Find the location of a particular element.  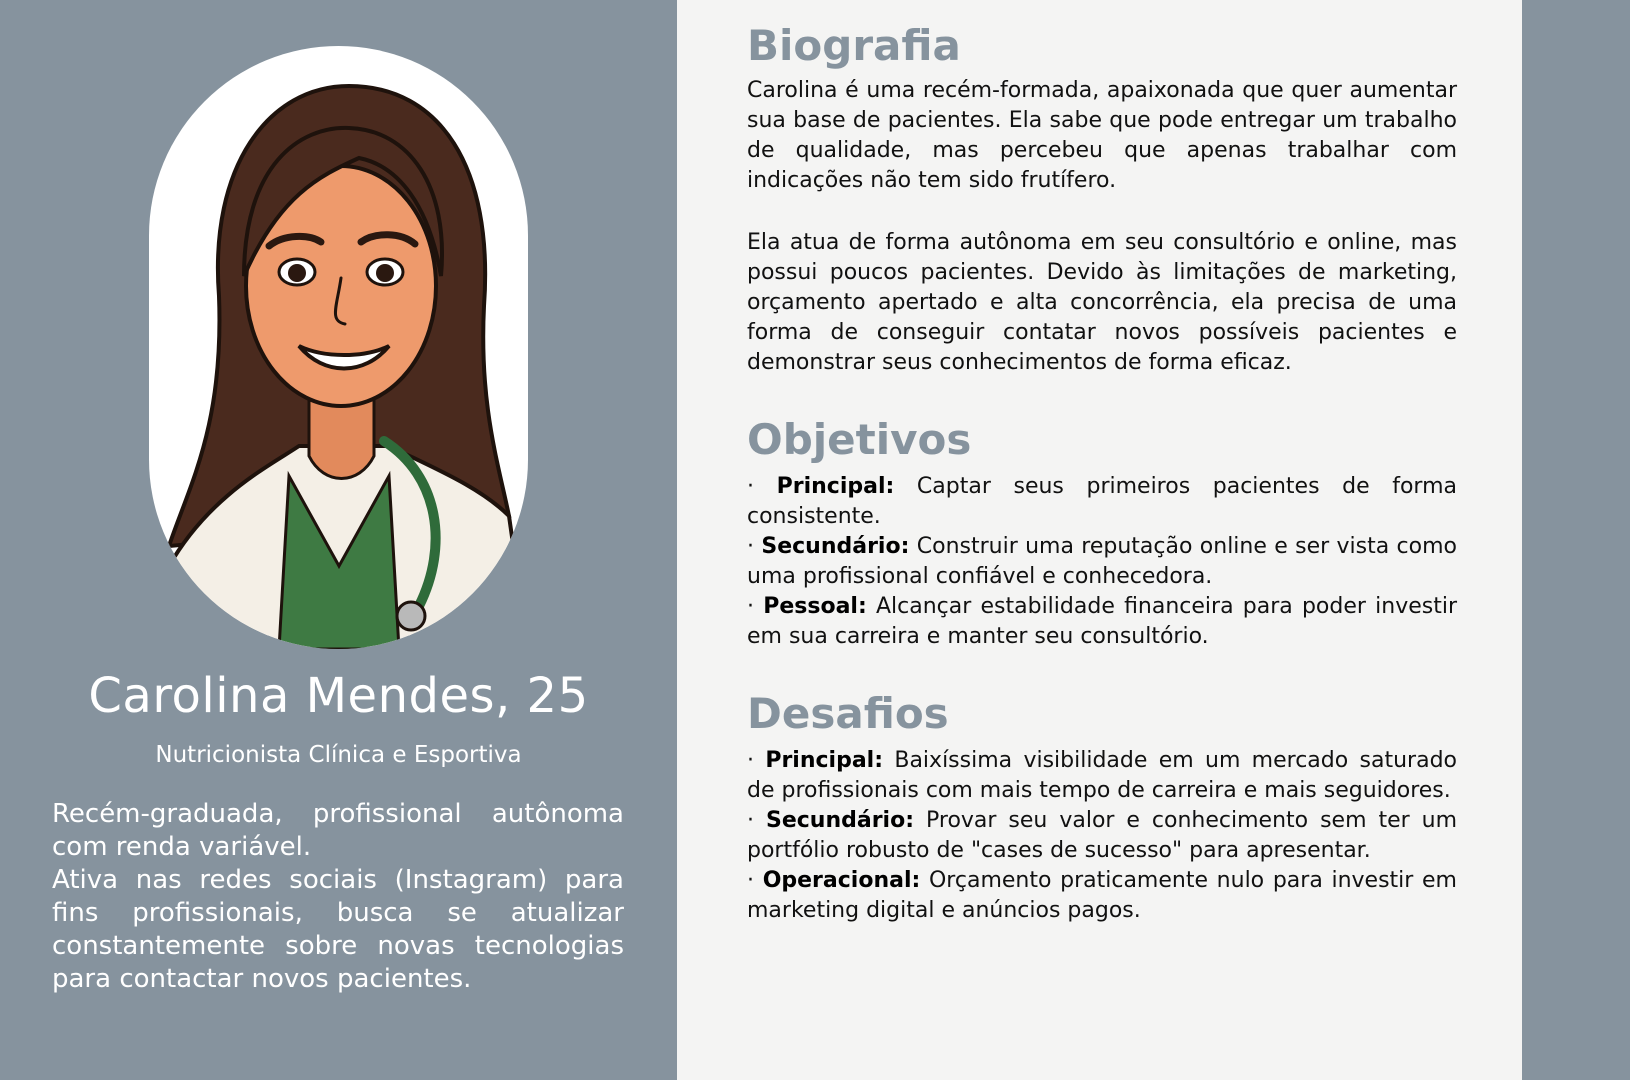

portrait-frame is located at coordinates (338, 347).